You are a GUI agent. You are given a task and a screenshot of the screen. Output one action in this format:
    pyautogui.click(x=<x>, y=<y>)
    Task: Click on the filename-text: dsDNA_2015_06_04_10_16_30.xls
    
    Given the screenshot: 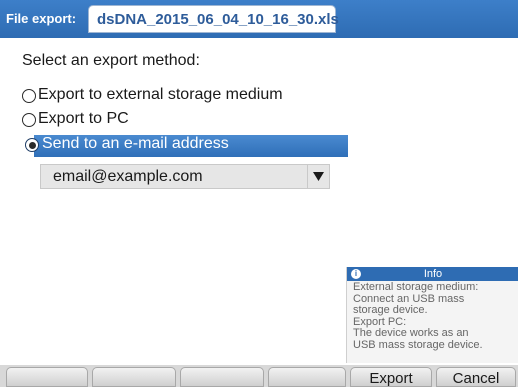 What is the action you would take?
    pyautogui.click(x=218, y=19)
    